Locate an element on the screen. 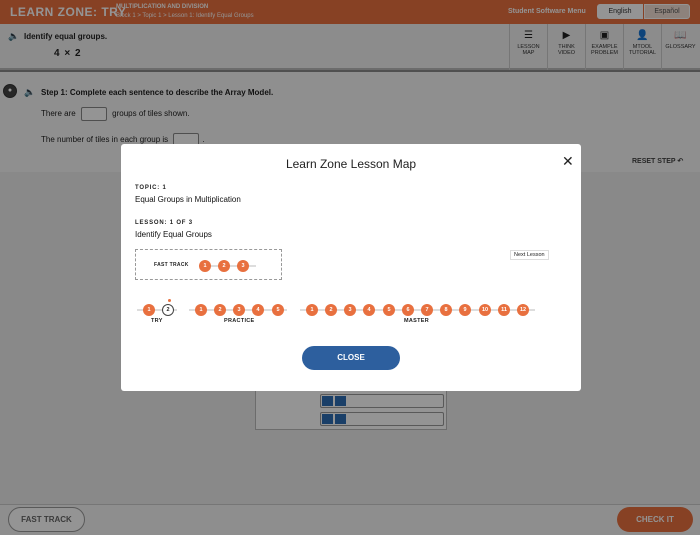 This screenshot has height=535, width=700. master-step: 12 is located at coordinates (523, 310).